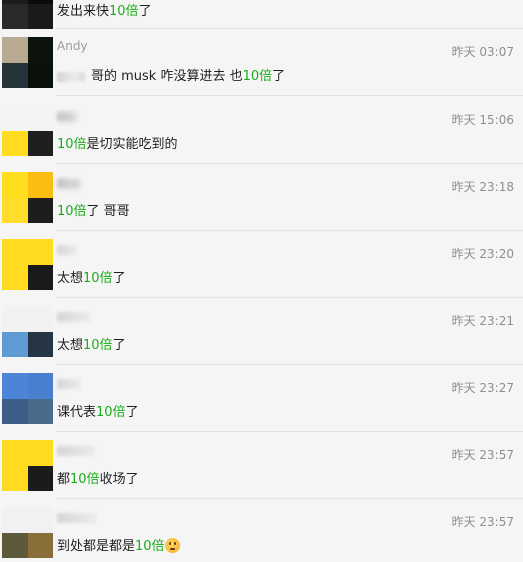 This screenshot has width=523, height=562. What do you see at coordinates (68, 118) in the screenshot?
I see `commenter-name: UU` at bounding box center [68, 118].